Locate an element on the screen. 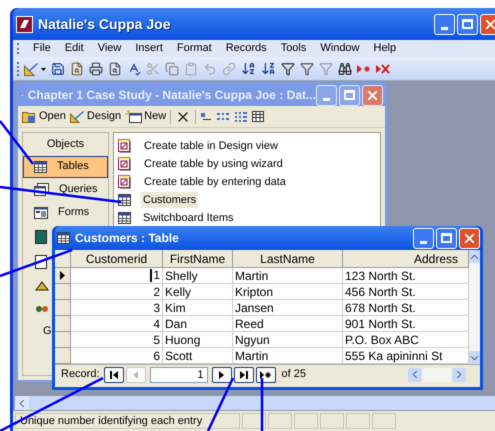  object-list-item: Create table in Design view is located at coordinates (211, 146).